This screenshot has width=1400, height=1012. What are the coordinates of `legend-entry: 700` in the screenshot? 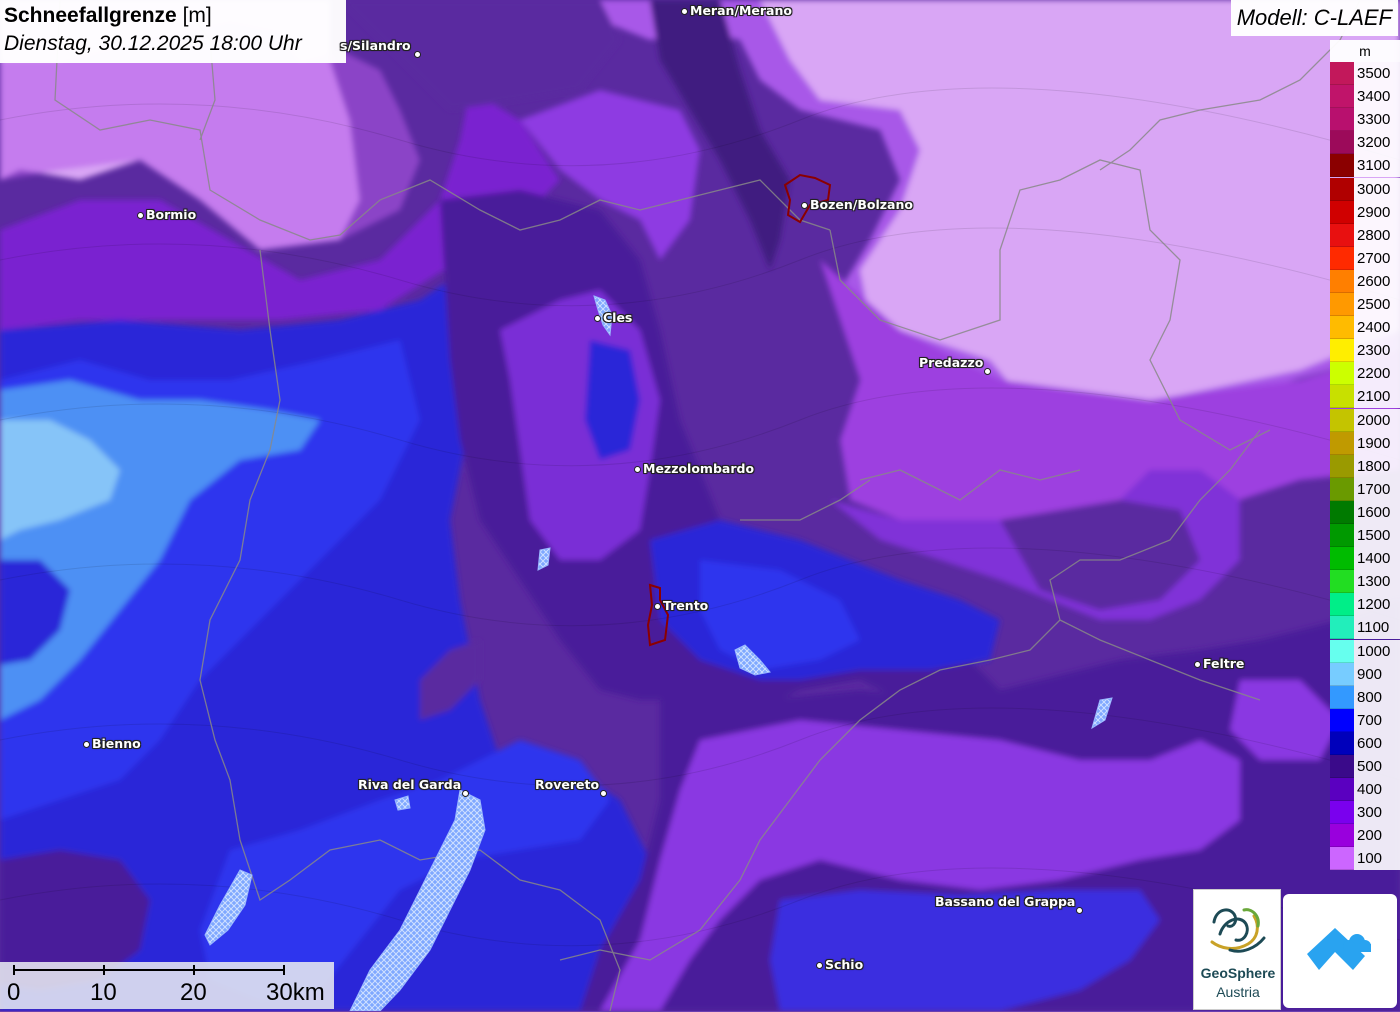 It's located at (1365, 720).